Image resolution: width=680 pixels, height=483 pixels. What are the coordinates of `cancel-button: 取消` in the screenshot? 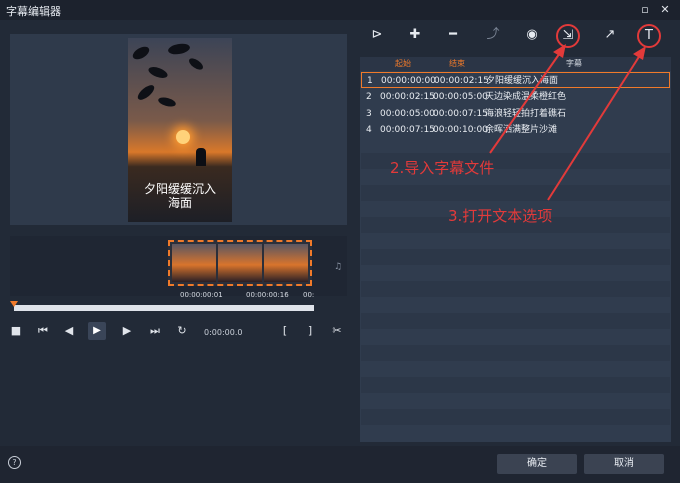 It's located at (624, 464).